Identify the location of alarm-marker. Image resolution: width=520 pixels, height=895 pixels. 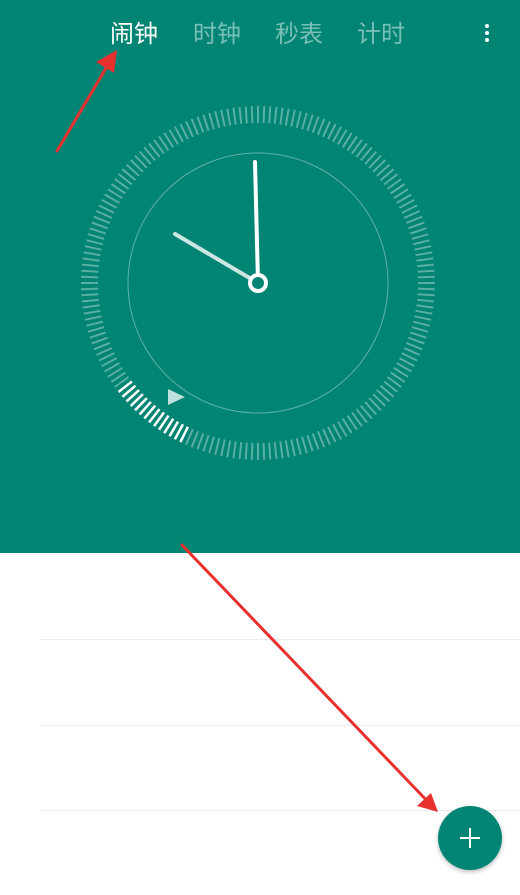
(176, 397).